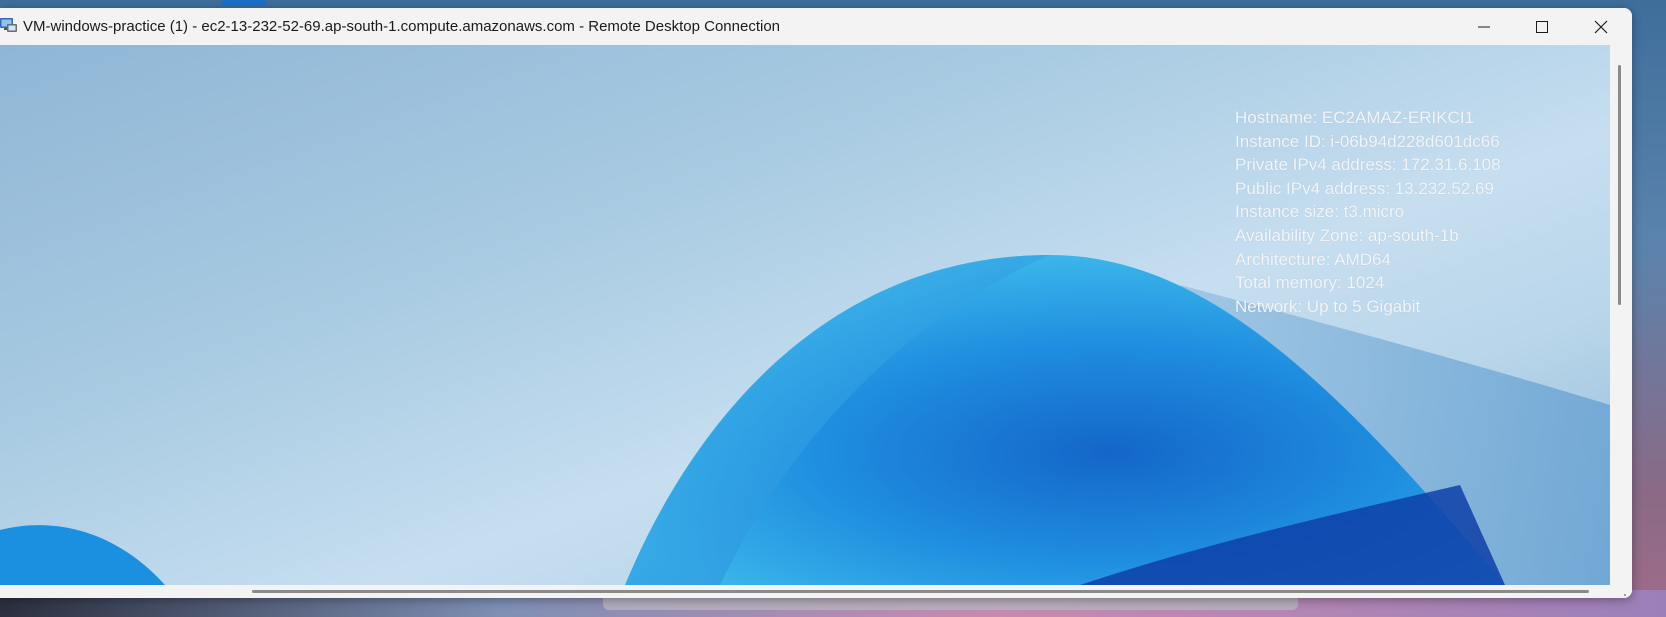 Image resolution: width=1666 pixels, height=617 pixels. What do you see at coordinates (1367, 141) in the screenshot?
I see `instance-id-text: Instance ID: i-06b94d228d601dc66` at bounding box center [1367, 141].